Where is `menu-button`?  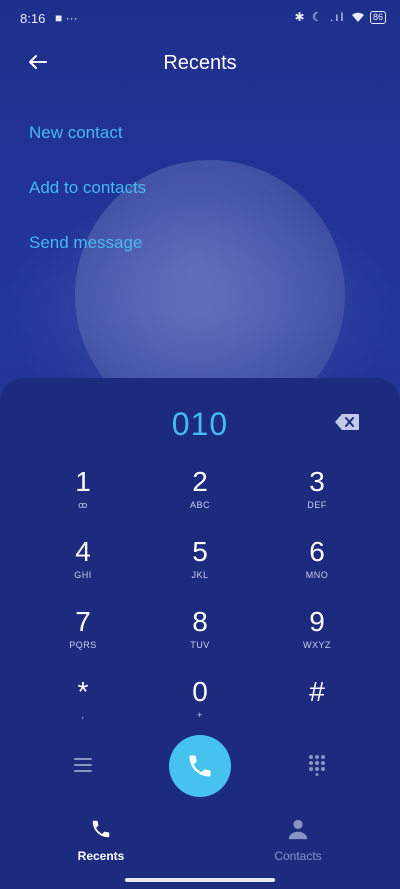 menu-button is located at coordinates (83, 767).